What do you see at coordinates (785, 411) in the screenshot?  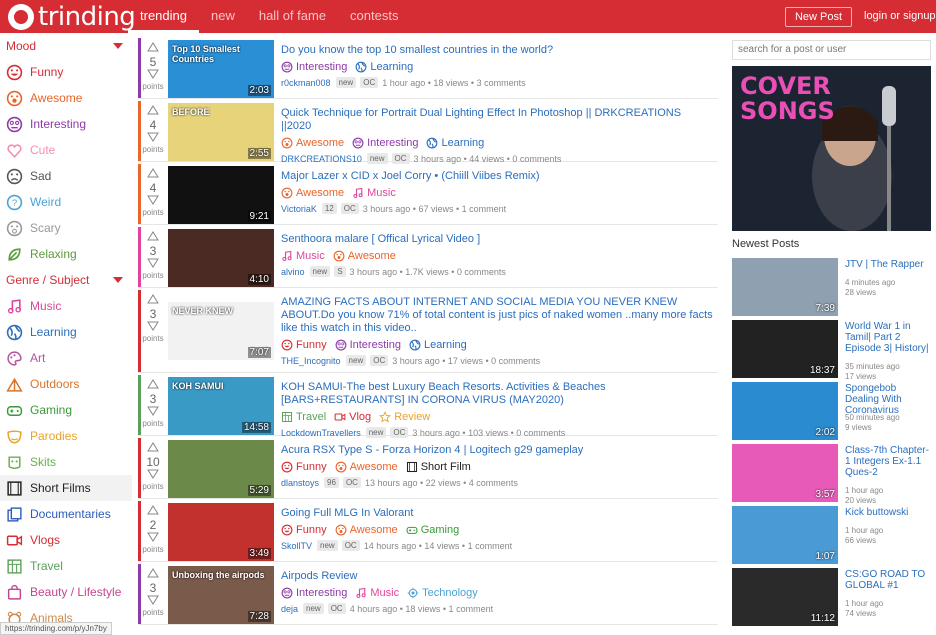 I see `newest-post-thumbnail: 2:02` at bounding box center [785, 411].